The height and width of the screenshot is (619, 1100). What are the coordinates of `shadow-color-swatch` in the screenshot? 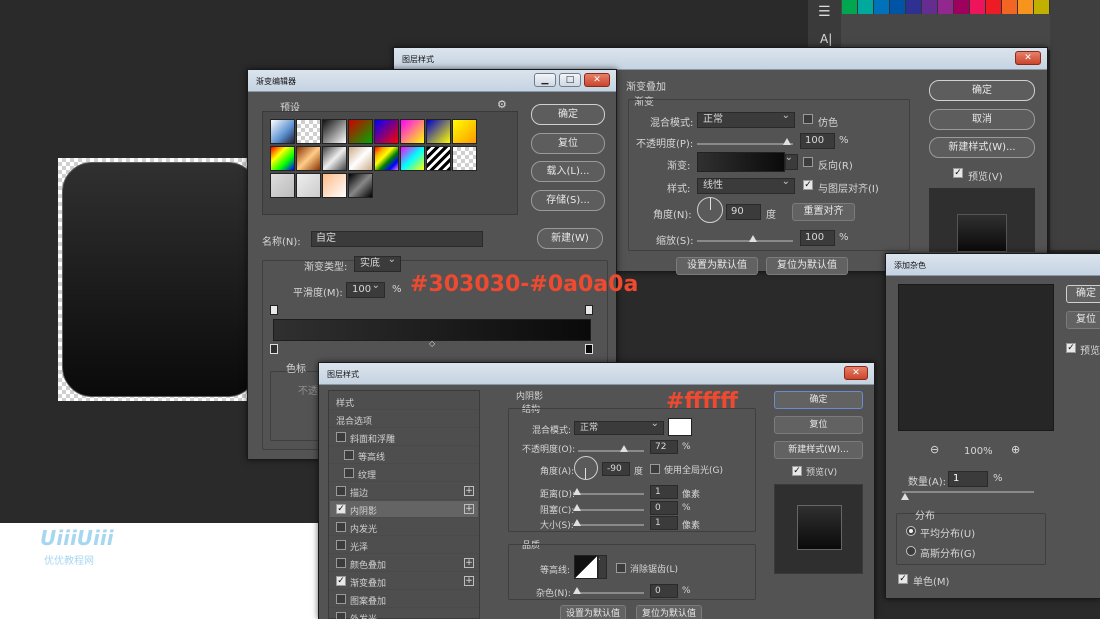 It's located at (680, 427).